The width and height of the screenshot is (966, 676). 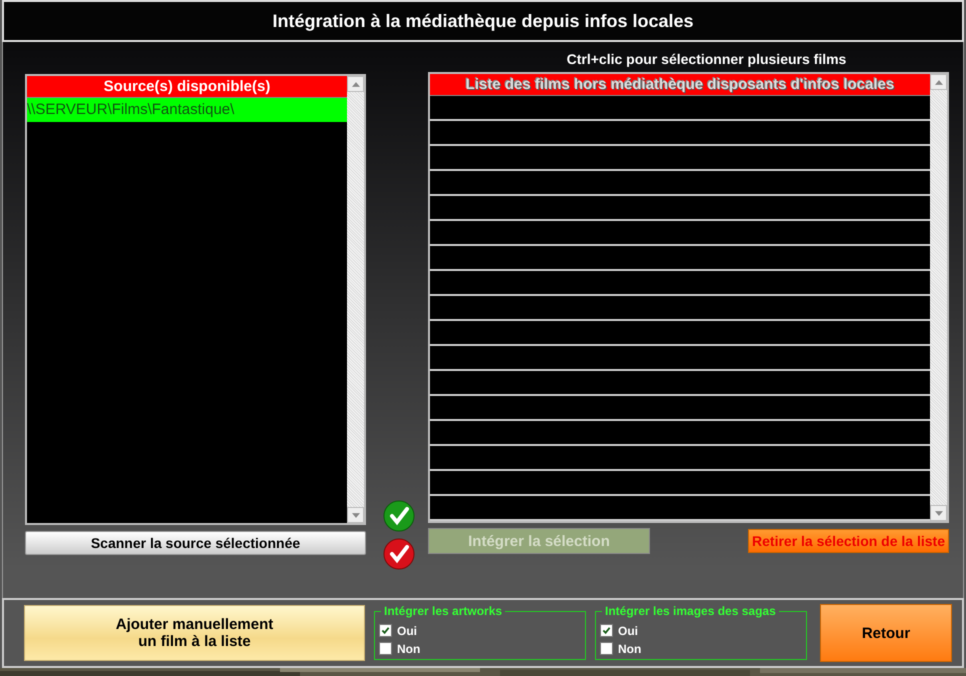 I want to click on list-header: Liste des films hors médiathèque disposants d'infos locales, so click(x=680, y=85).